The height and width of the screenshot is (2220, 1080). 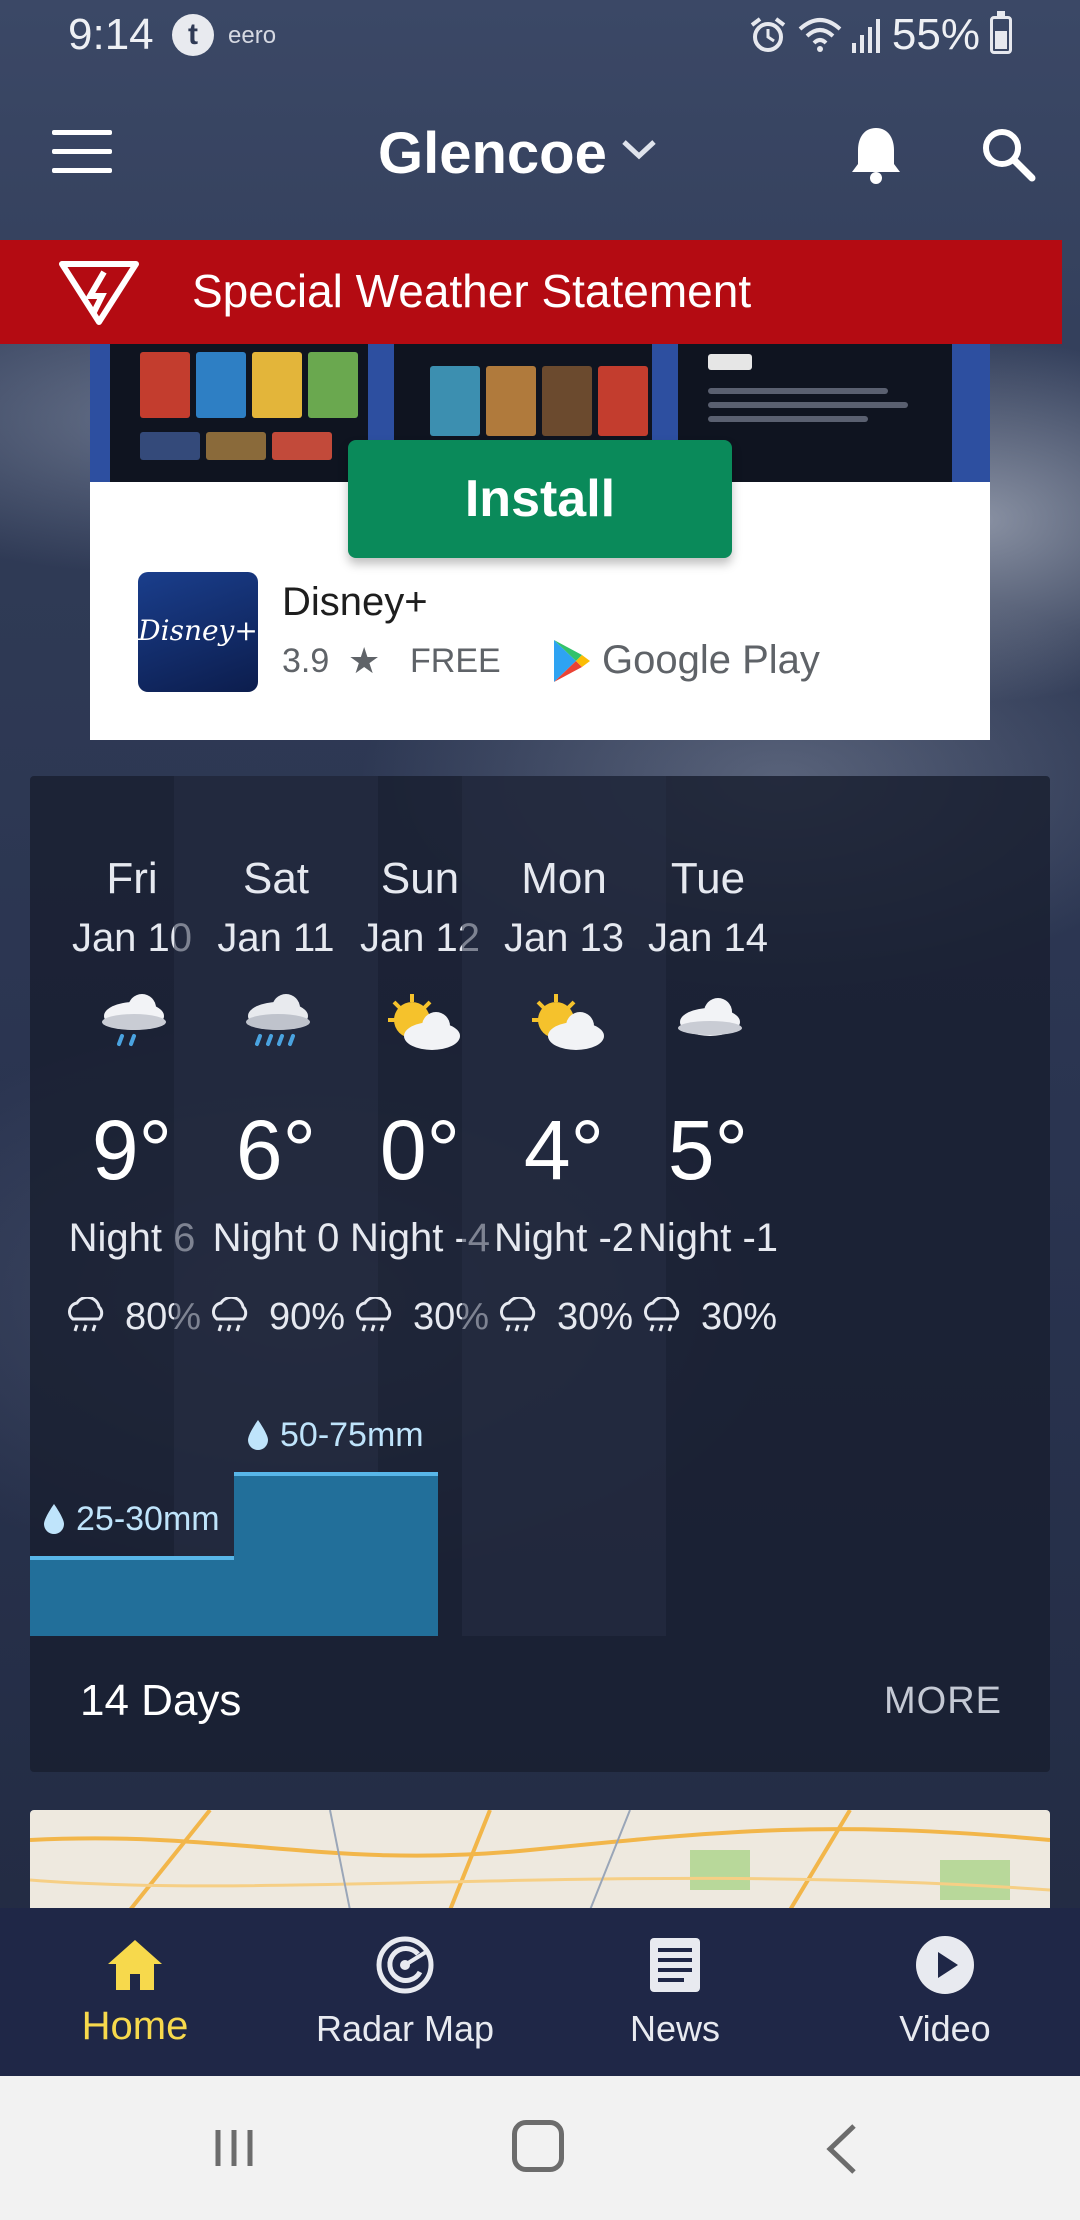 What do you see at coordinates (639, 150) in the screenshot?
I see `chevron-down-icon` at bounding box center [639, 150].